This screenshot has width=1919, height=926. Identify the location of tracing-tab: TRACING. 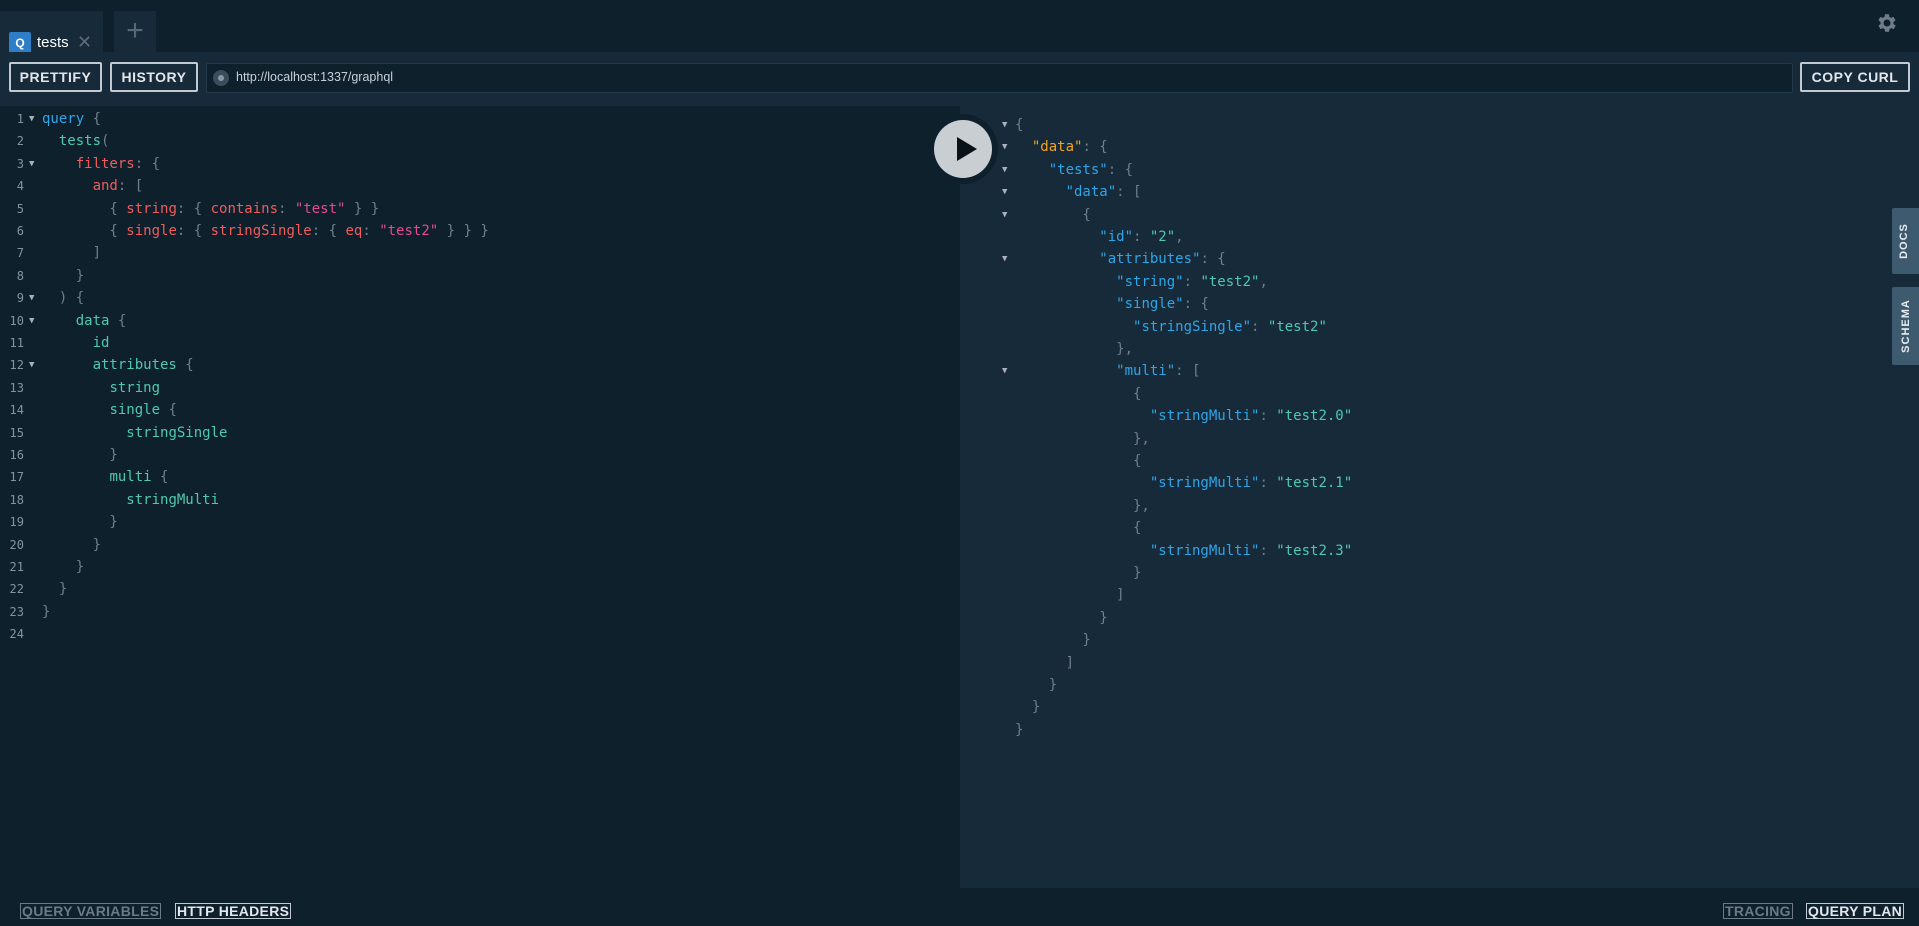
(1758, 911).